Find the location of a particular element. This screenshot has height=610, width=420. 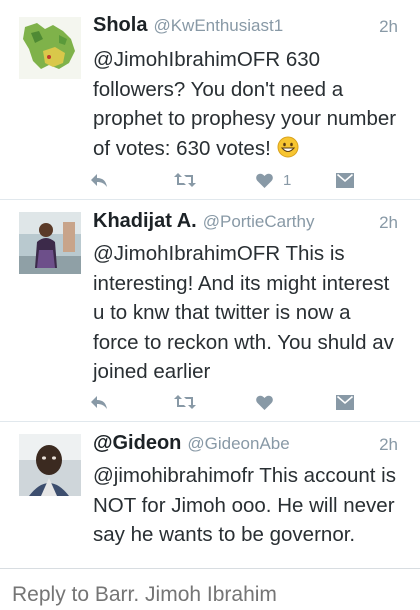

reply-input is located at coordinates (210, 595).